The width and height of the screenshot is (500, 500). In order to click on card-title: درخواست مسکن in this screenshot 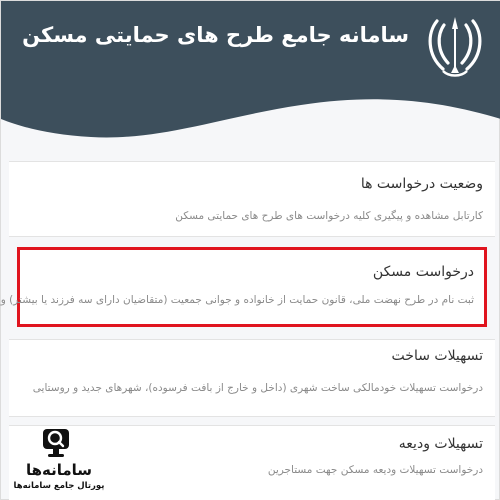, I will do `click(423, 272)`.